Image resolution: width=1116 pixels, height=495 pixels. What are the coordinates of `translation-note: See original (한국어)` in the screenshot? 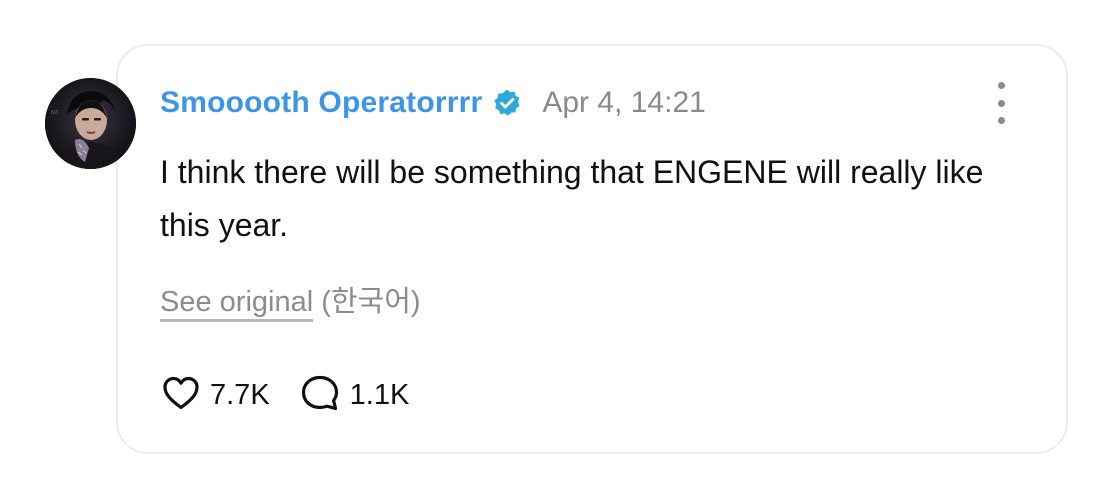 It's located at (290, 299).